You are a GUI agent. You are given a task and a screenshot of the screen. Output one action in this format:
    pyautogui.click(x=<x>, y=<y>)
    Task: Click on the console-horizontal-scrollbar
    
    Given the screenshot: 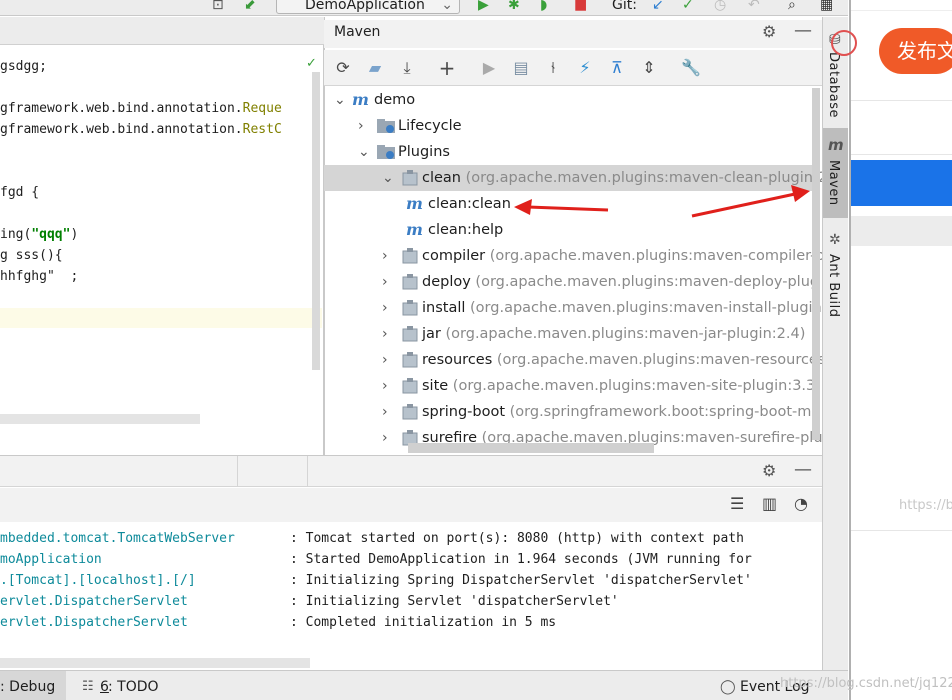 What is the action you would take?
    pyautogui.click(x=155, y=663)
    